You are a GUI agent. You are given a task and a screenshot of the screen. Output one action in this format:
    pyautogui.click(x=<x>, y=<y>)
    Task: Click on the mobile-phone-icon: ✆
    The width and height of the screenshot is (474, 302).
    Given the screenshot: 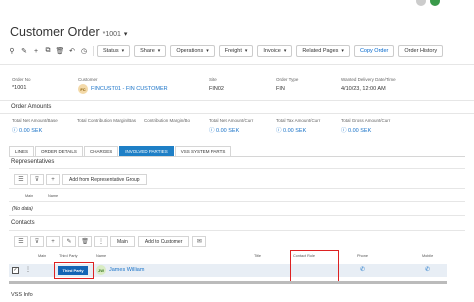 What is the action you would take?
    pyautogui.click(x=427, y=269)
    